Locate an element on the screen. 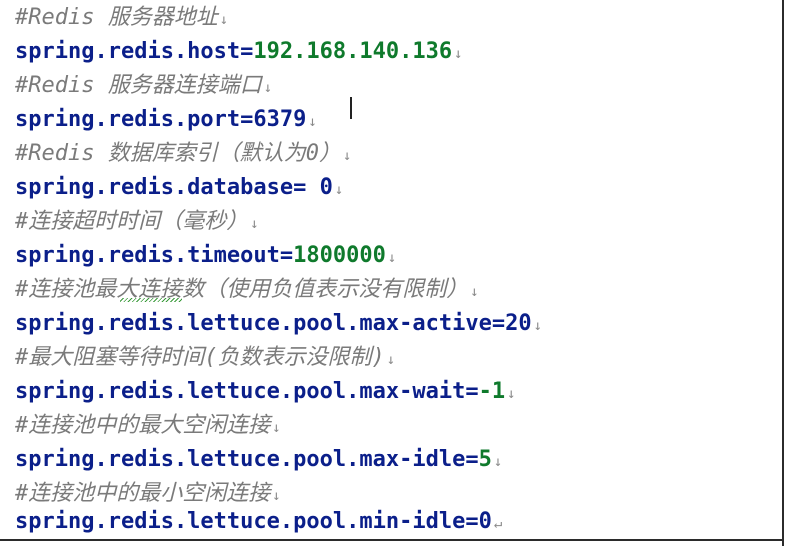 Image resolution: width=790 pixels, height=546 pixels. config-line: spring.redis.lettuce.pool.min-idle=0 ↵ is located at coordinates (258, 522).